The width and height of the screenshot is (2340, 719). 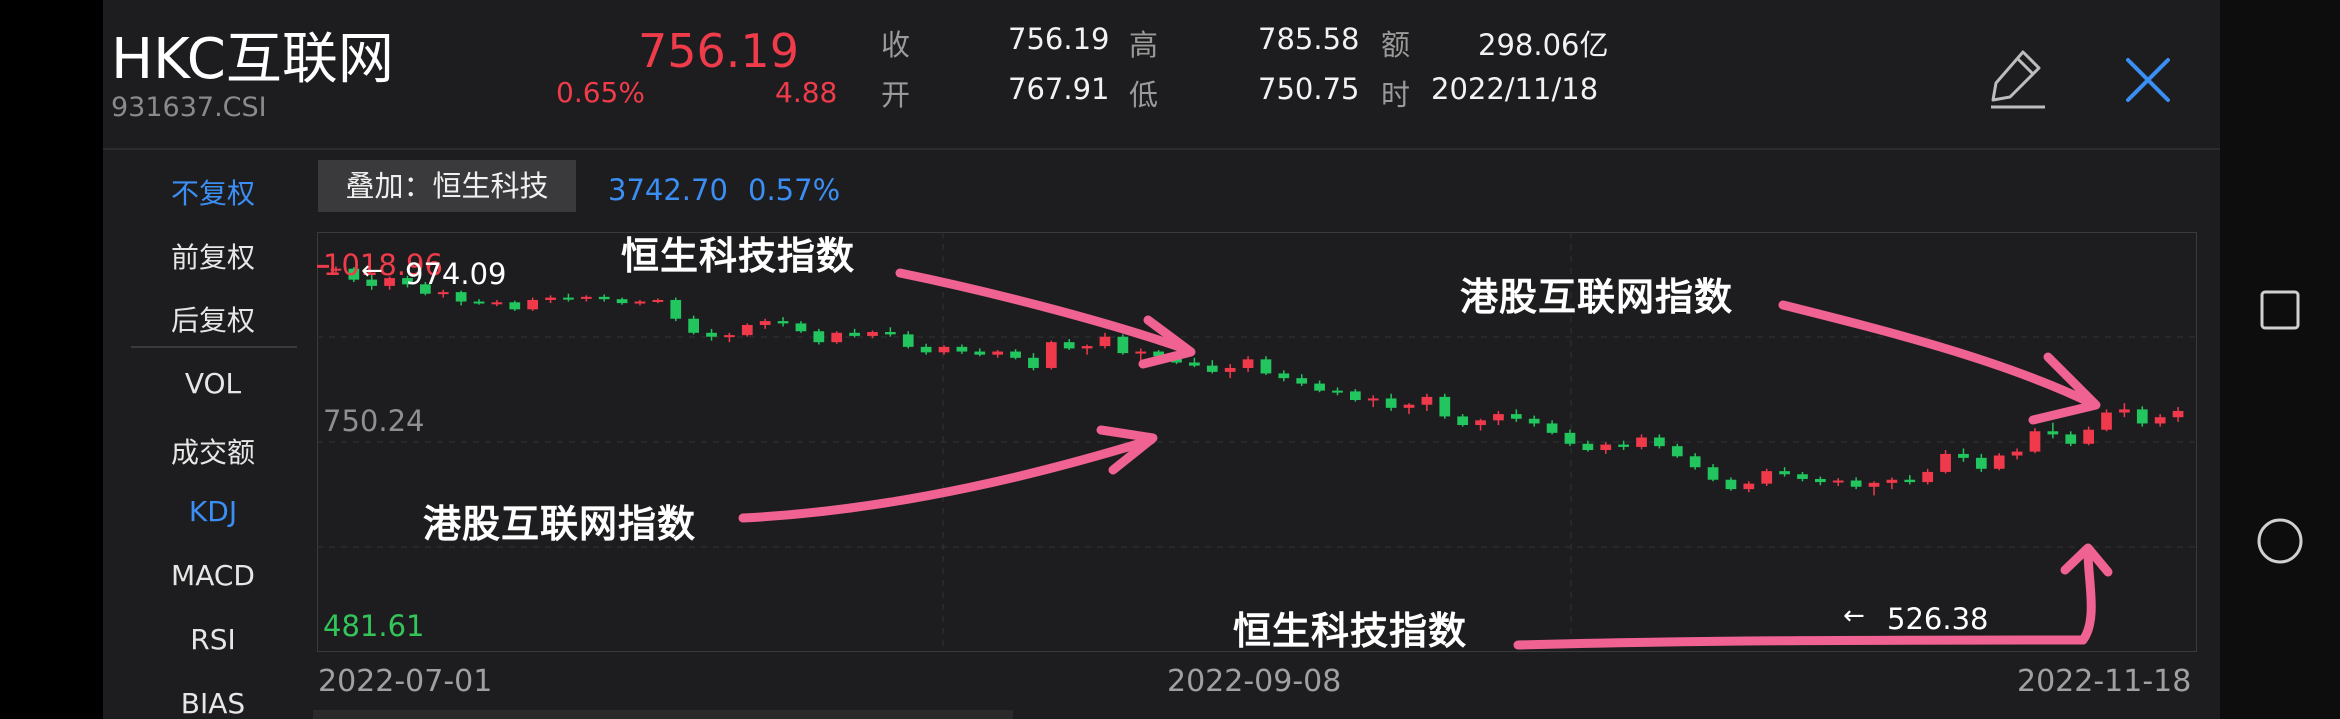 What do you see at coordinates (1044, 311) in the screenshot?
I see `arrow-hstech-top` at bounding box center [1044, 311].